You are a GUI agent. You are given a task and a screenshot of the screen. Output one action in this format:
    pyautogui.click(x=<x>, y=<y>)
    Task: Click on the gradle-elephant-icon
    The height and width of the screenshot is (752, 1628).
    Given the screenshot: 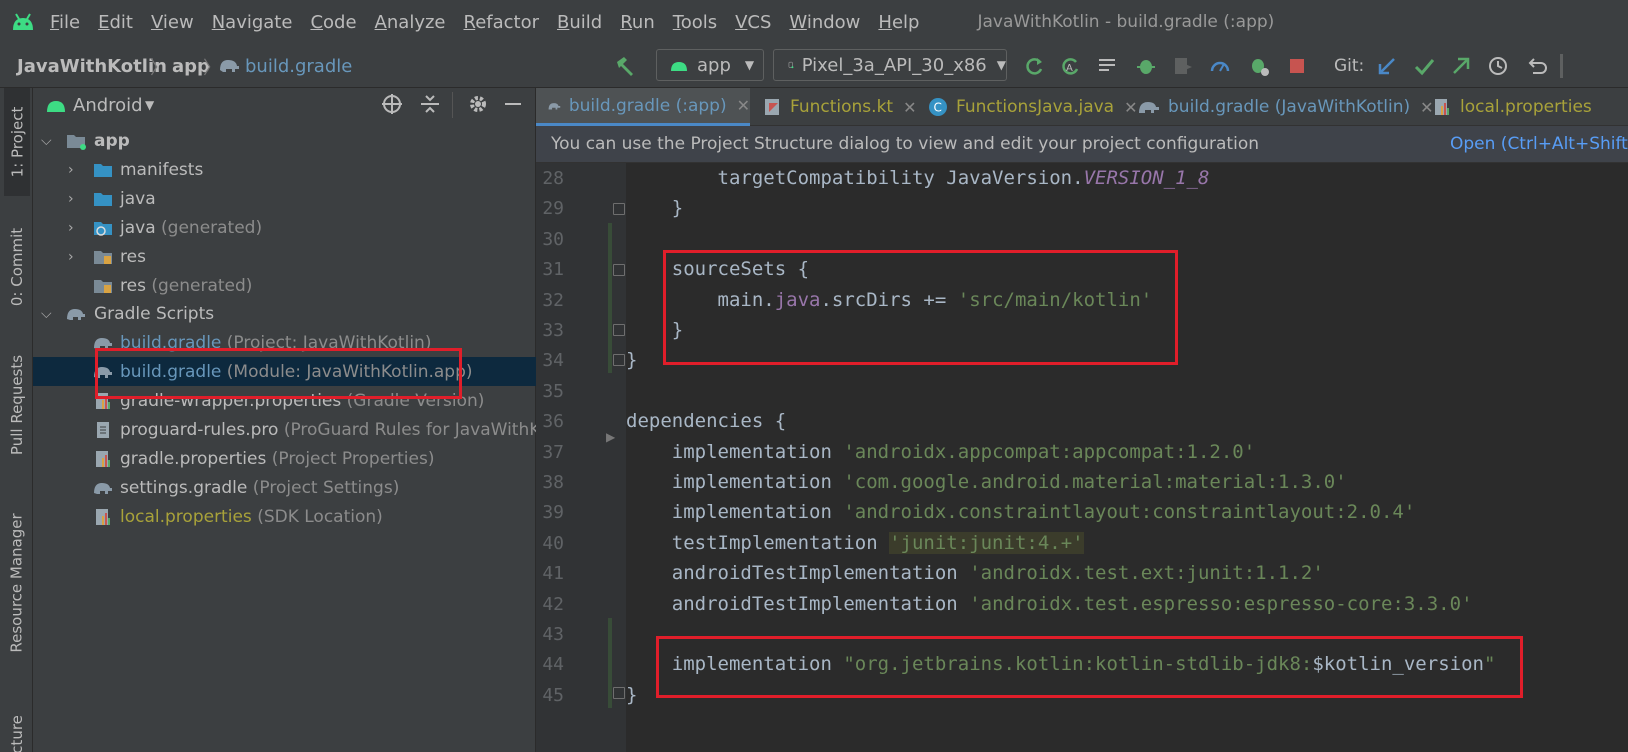 What is the action you would take?
    pyautogui.click(x=1149, y=107)
    